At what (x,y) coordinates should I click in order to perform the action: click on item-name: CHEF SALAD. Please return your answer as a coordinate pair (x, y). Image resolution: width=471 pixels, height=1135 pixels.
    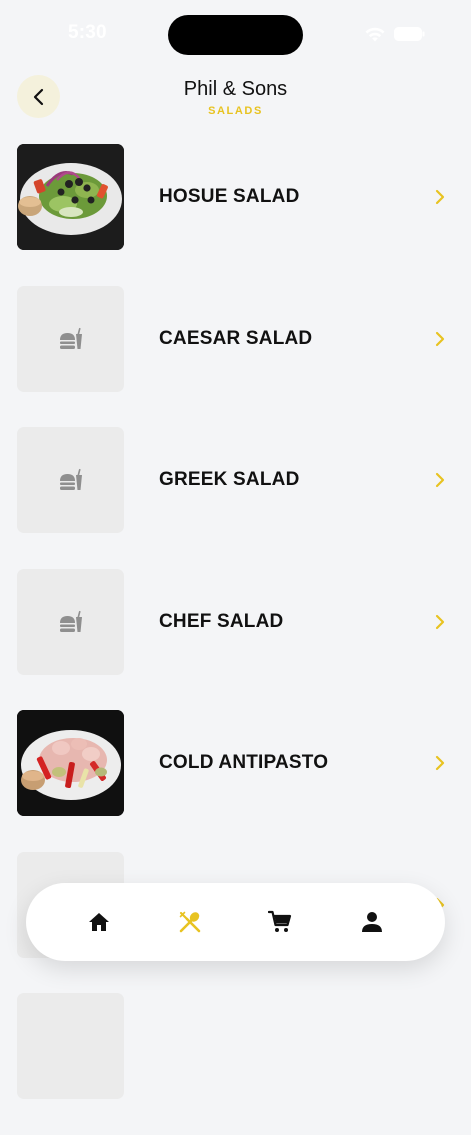
    Looking at the image, I should click on (221, 621).